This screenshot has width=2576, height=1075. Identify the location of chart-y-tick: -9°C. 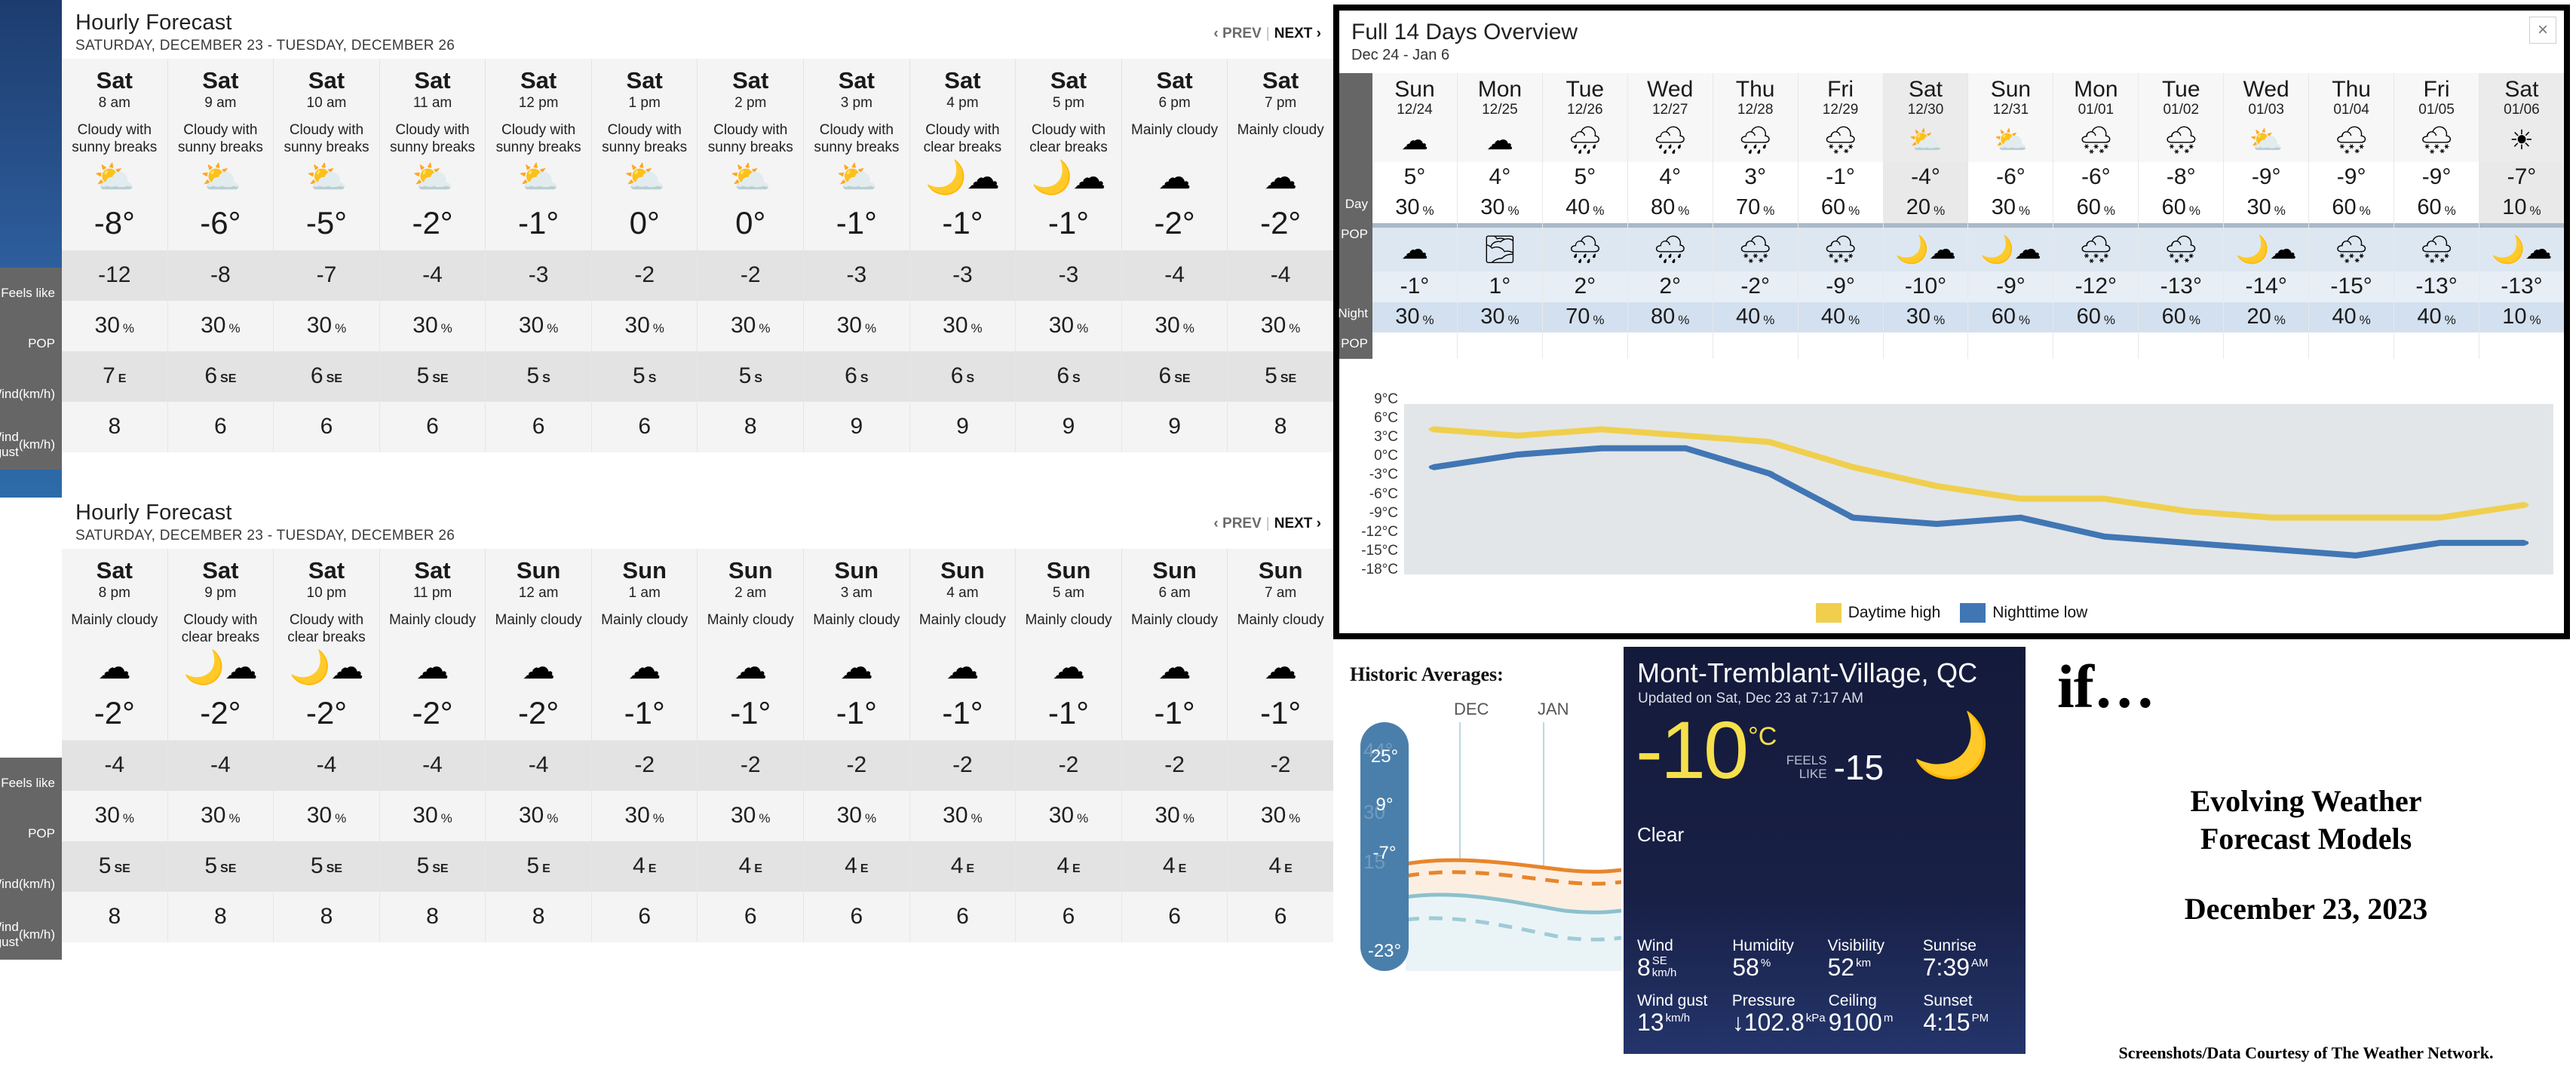
(1383, 512).